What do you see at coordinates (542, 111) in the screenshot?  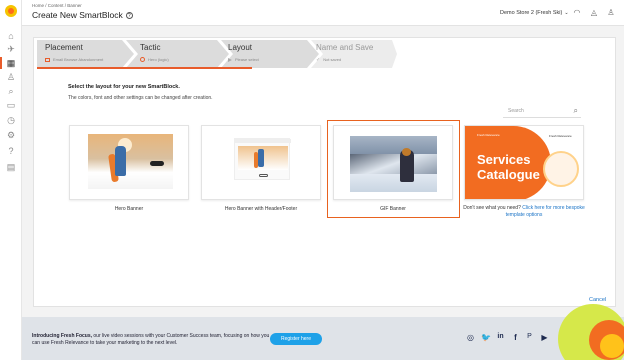 I see `search-field: Search ⌕` at bounding box center [542, 111].